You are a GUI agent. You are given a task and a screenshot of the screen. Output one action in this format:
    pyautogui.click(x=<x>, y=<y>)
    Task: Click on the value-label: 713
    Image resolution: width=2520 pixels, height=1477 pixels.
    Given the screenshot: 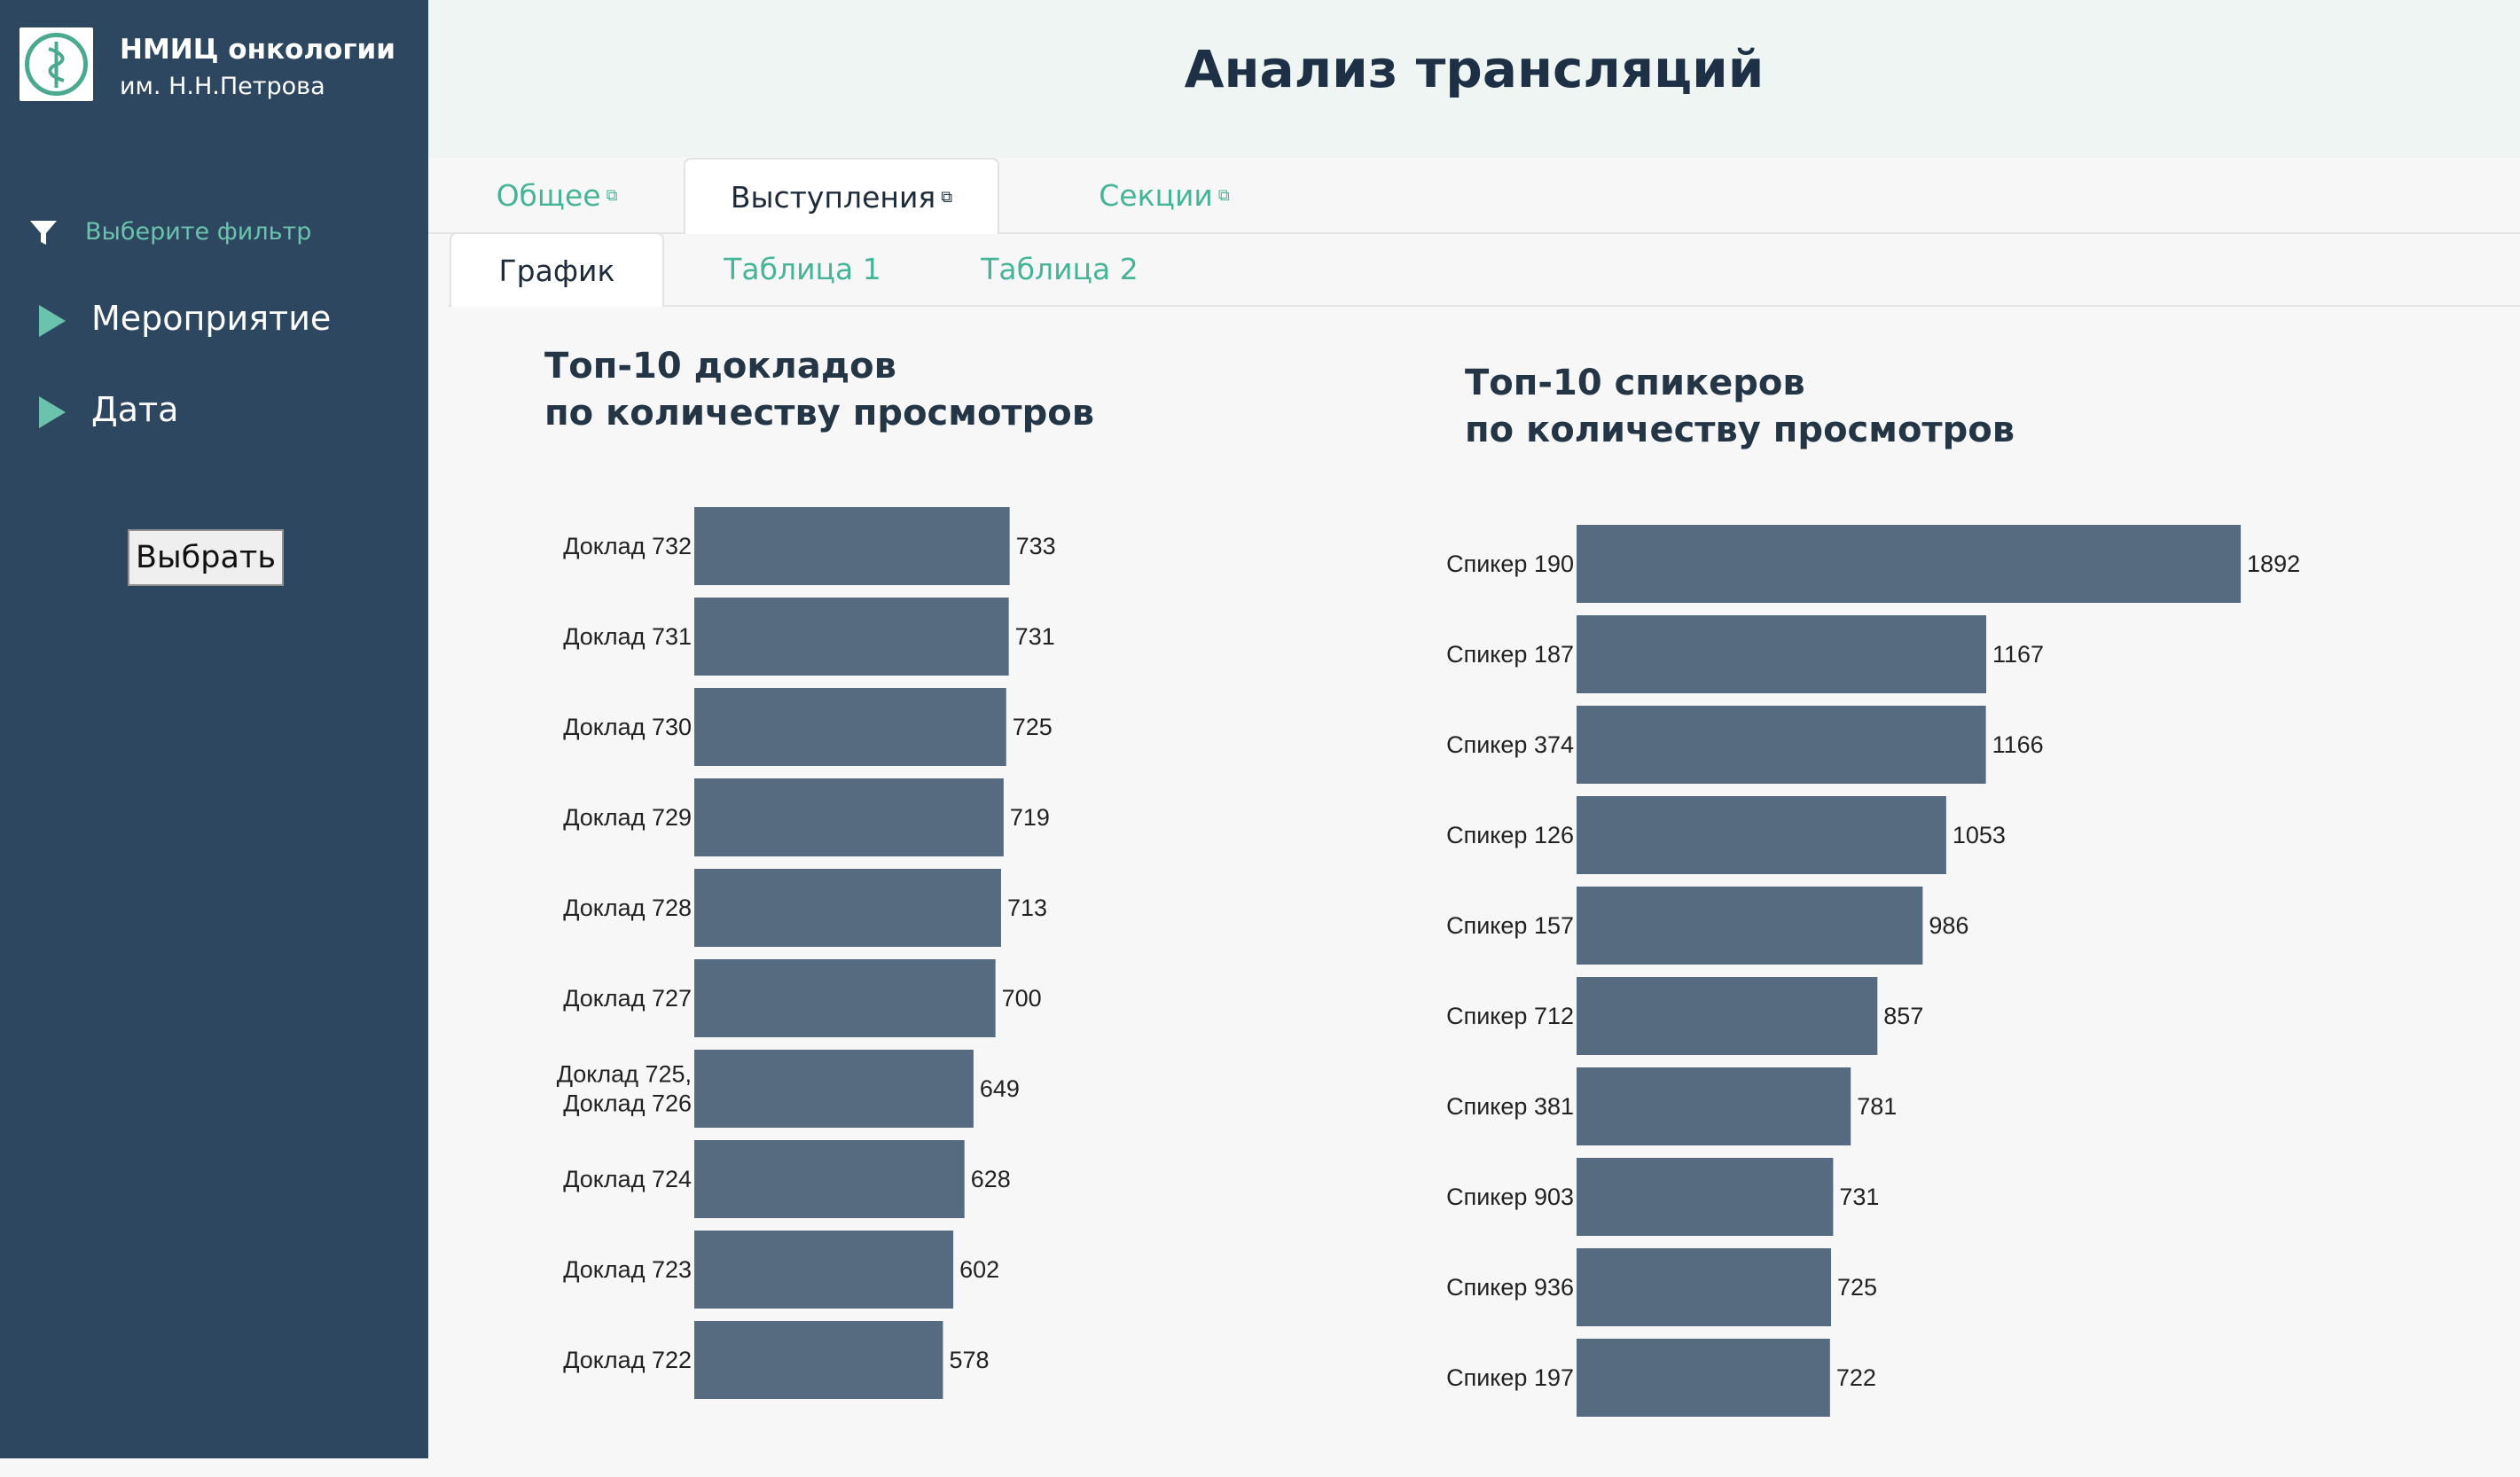 What is the action you would take?
    pyautogui.click(x=1027, y=908)
    